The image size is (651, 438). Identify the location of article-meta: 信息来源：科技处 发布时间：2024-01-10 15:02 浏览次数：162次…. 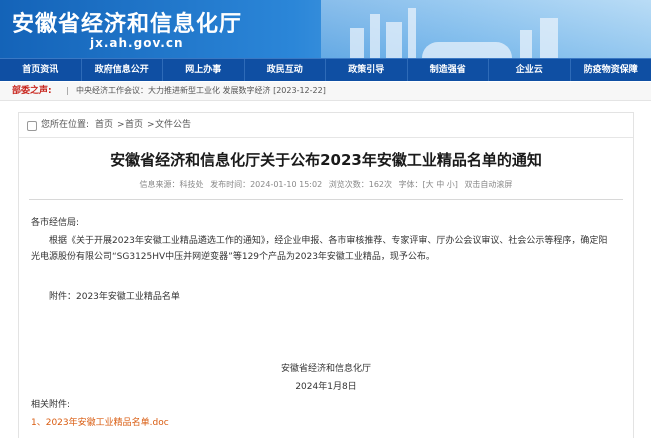
(326, 184).